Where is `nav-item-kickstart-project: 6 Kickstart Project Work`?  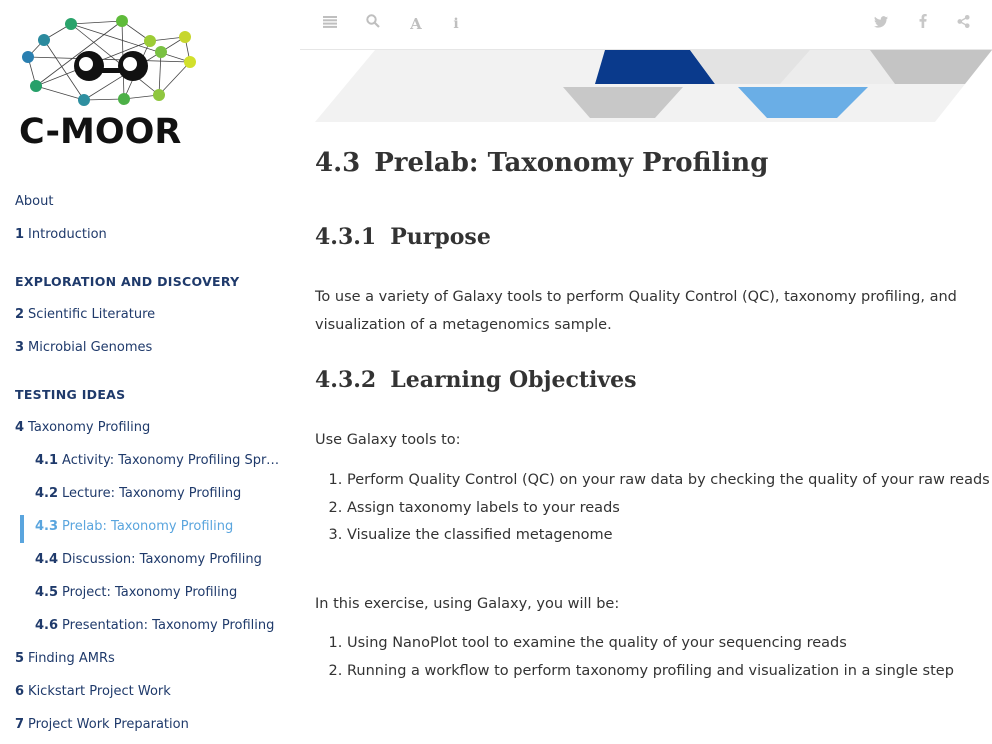
nav-item-kickstart-project: 6 Kickstart Project Work is located at coordinates (150, 696).